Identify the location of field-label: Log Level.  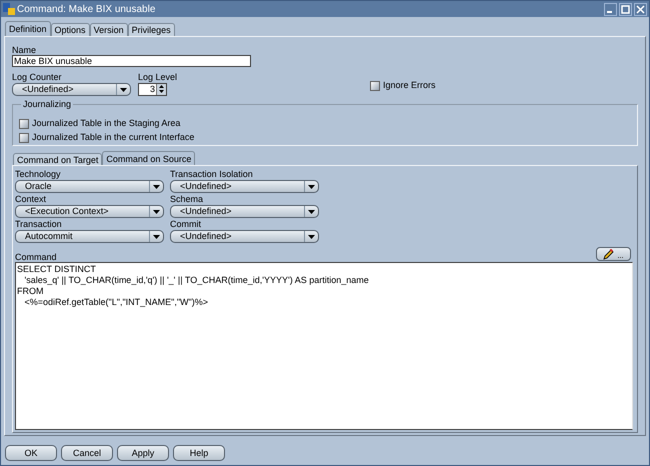
(158, 77).